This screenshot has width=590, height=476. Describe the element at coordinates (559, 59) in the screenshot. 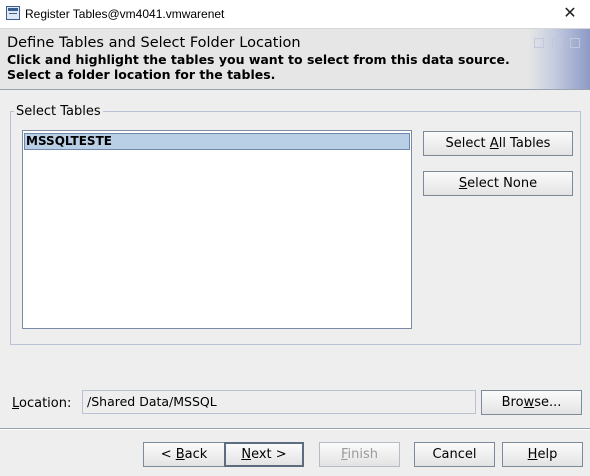

I see `header-graphic` at that location.